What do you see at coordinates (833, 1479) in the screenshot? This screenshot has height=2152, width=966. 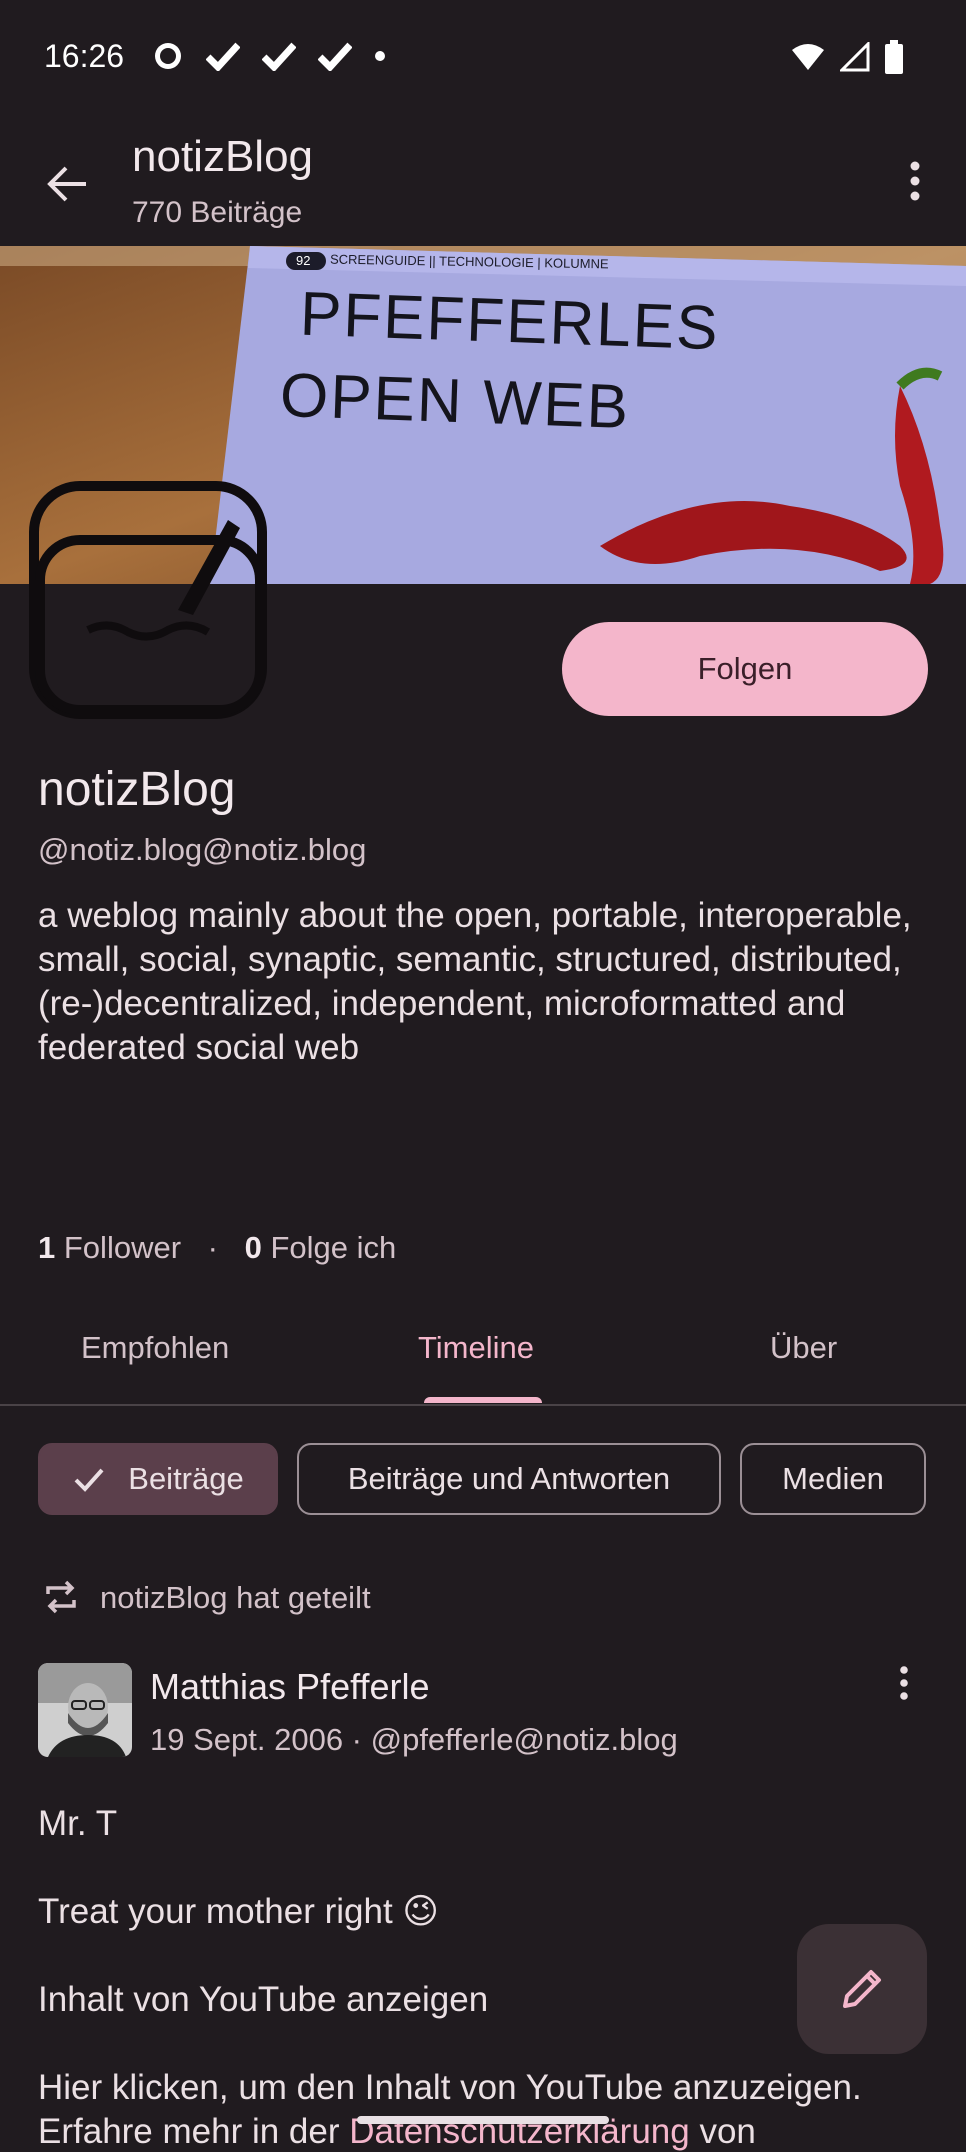 I see `filter-chip-medien: Medien` at bounding box center [833, 1479].